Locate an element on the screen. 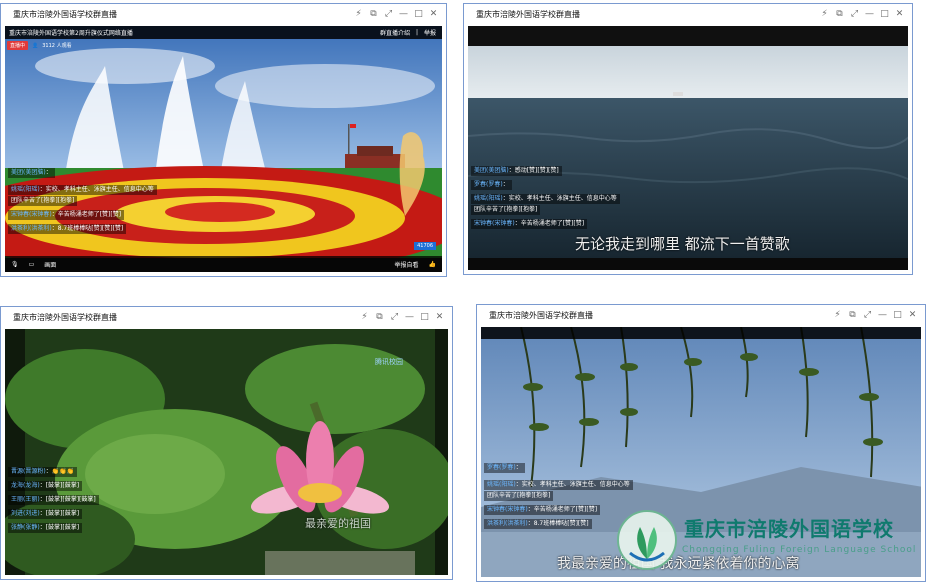 This screenshot has height=582, width=926. like-icon: 👍 is located at coordinates (435, 264).